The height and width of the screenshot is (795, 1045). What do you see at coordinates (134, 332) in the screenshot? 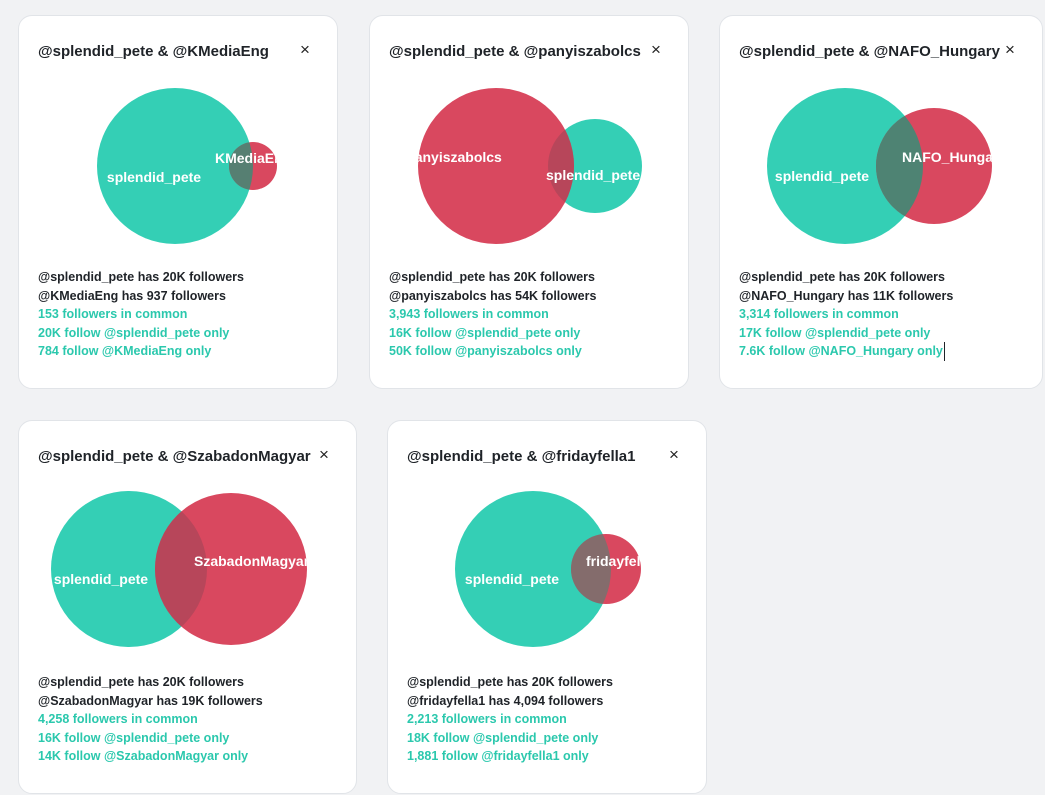
I see `stat-only-a: 20K follow @splendid_pete only` at bounding box center [134, 332].